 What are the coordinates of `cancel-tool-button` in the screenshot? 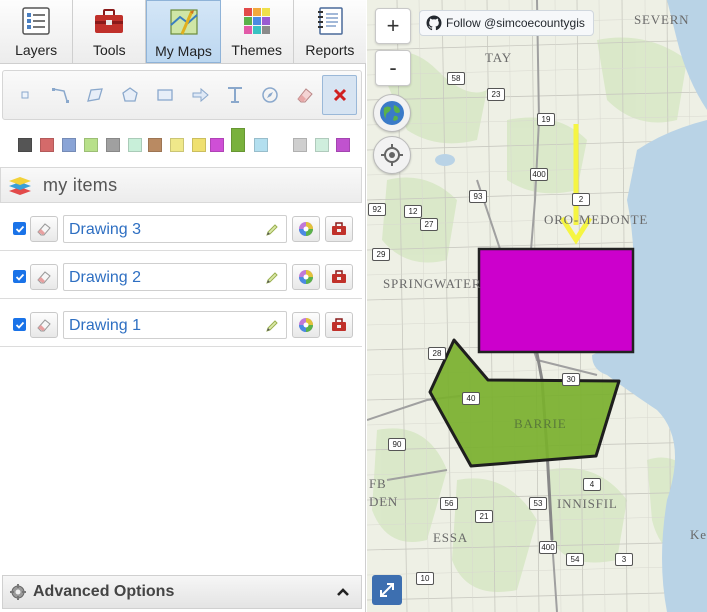 It's located at (339, 95).